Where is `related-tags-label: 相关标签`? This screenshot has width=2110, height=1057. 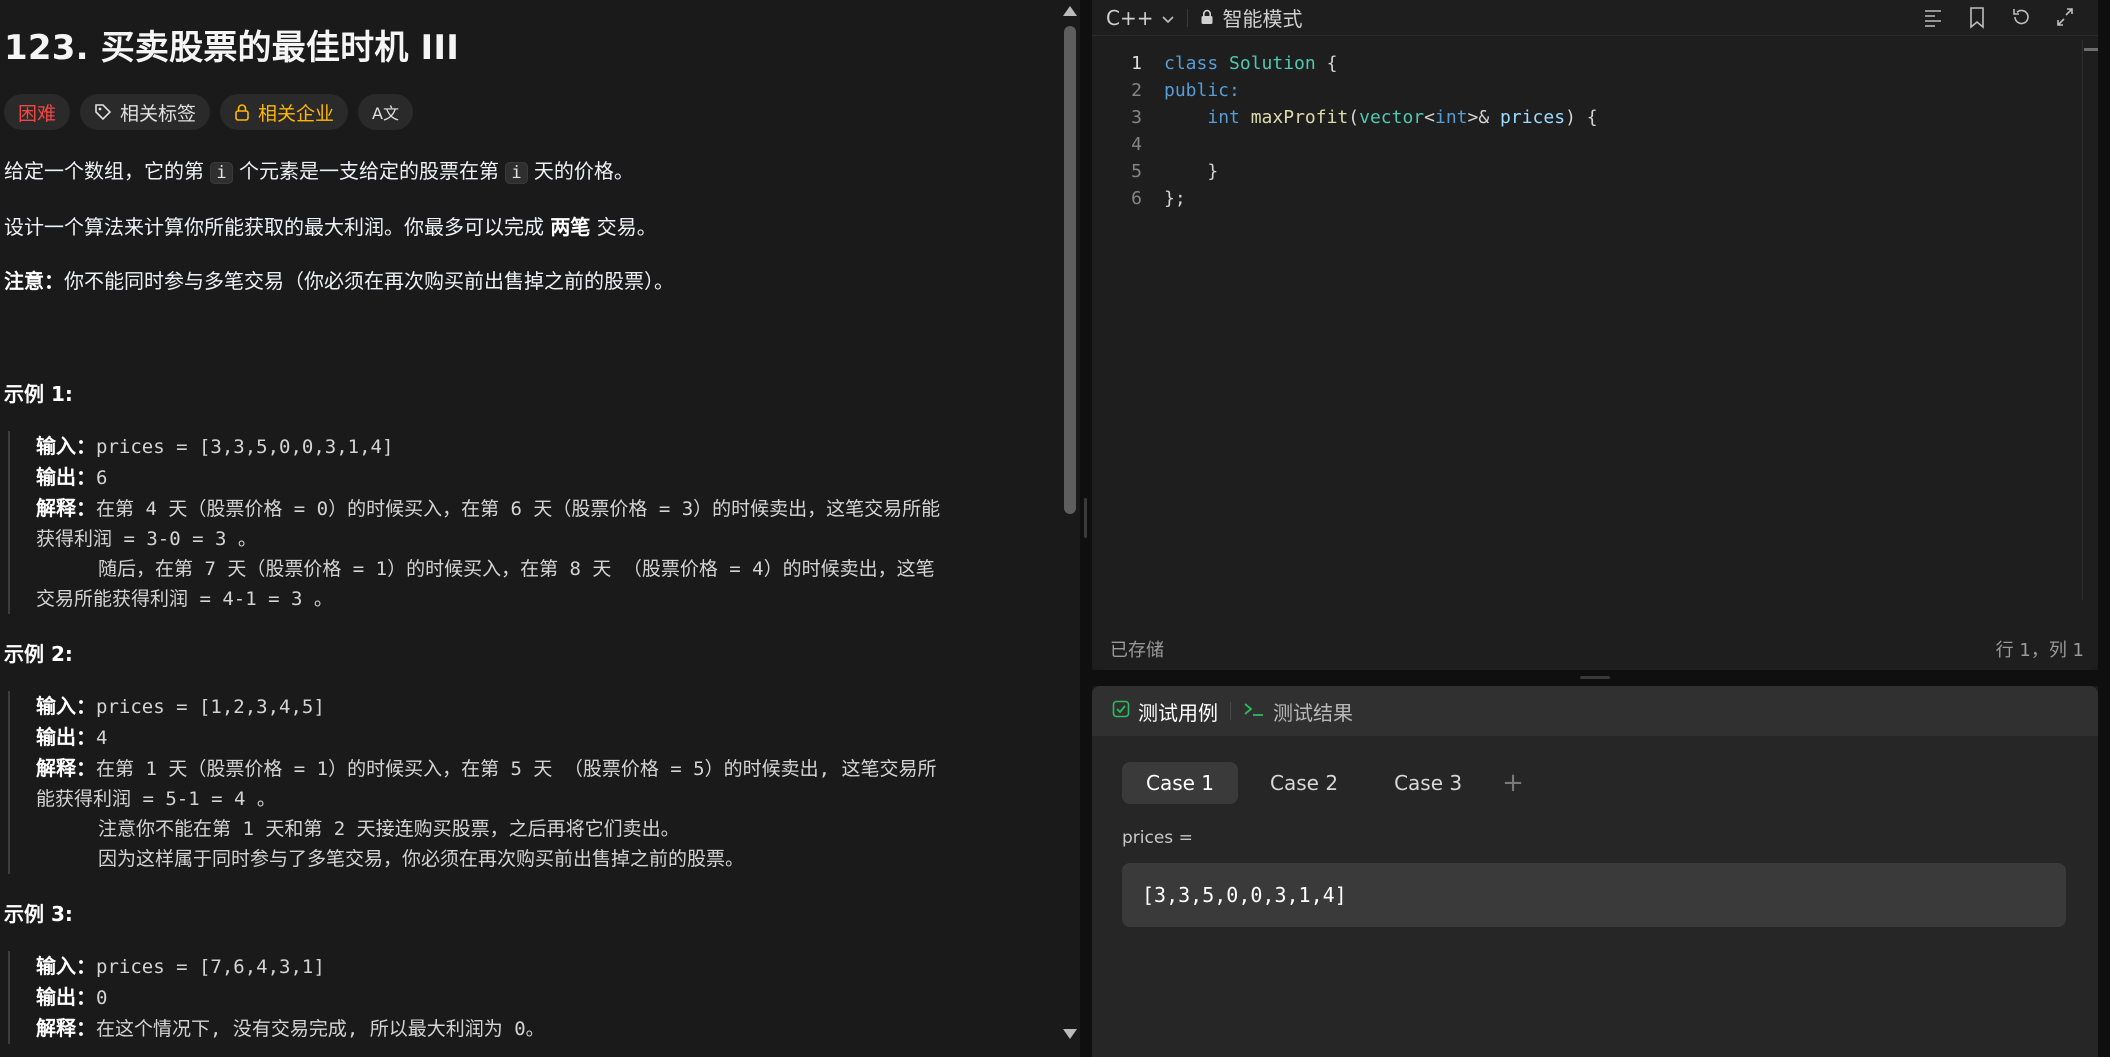
related-tags-label: 相关标签 is located at coordinates (158, 113).